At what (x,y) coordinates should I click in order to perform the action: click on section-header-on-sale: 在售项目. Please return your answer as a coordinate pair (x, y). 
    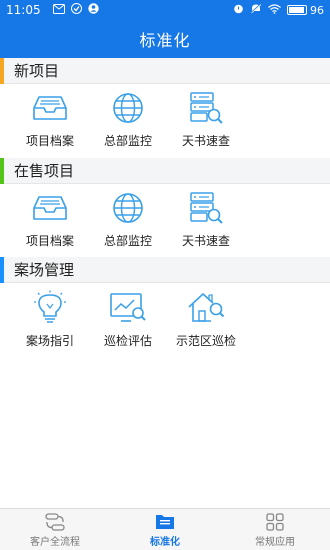
    Looking at the image, I should click on (165, 170).